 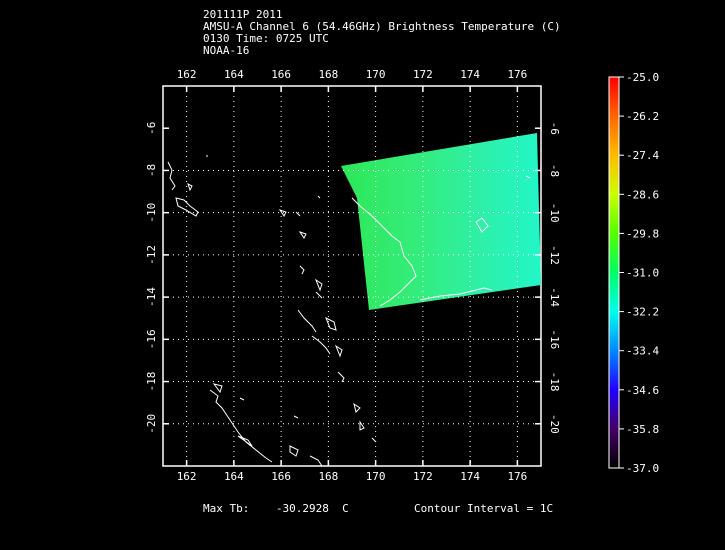 I want to click on lat-label-right: -20, so click(x=554, y=424).